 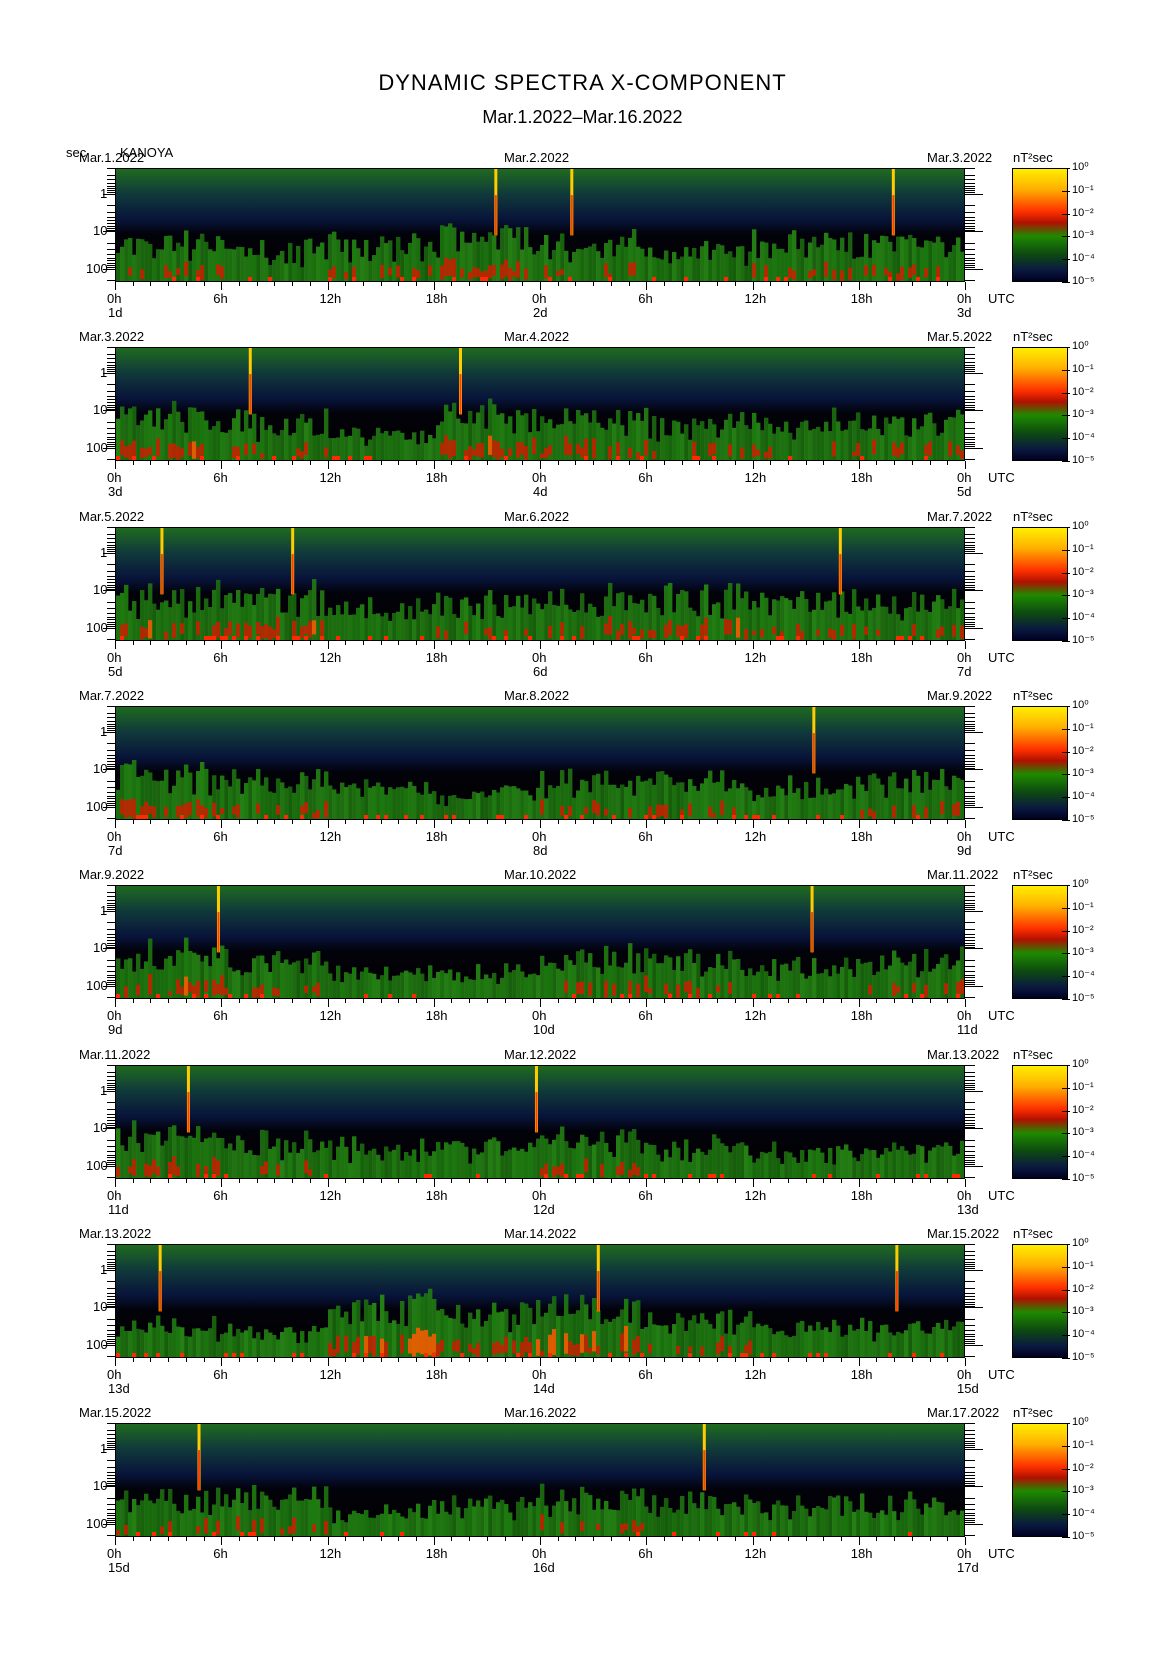 I want to click on x-tick-label: 12h, so click(x=330, y=1374).